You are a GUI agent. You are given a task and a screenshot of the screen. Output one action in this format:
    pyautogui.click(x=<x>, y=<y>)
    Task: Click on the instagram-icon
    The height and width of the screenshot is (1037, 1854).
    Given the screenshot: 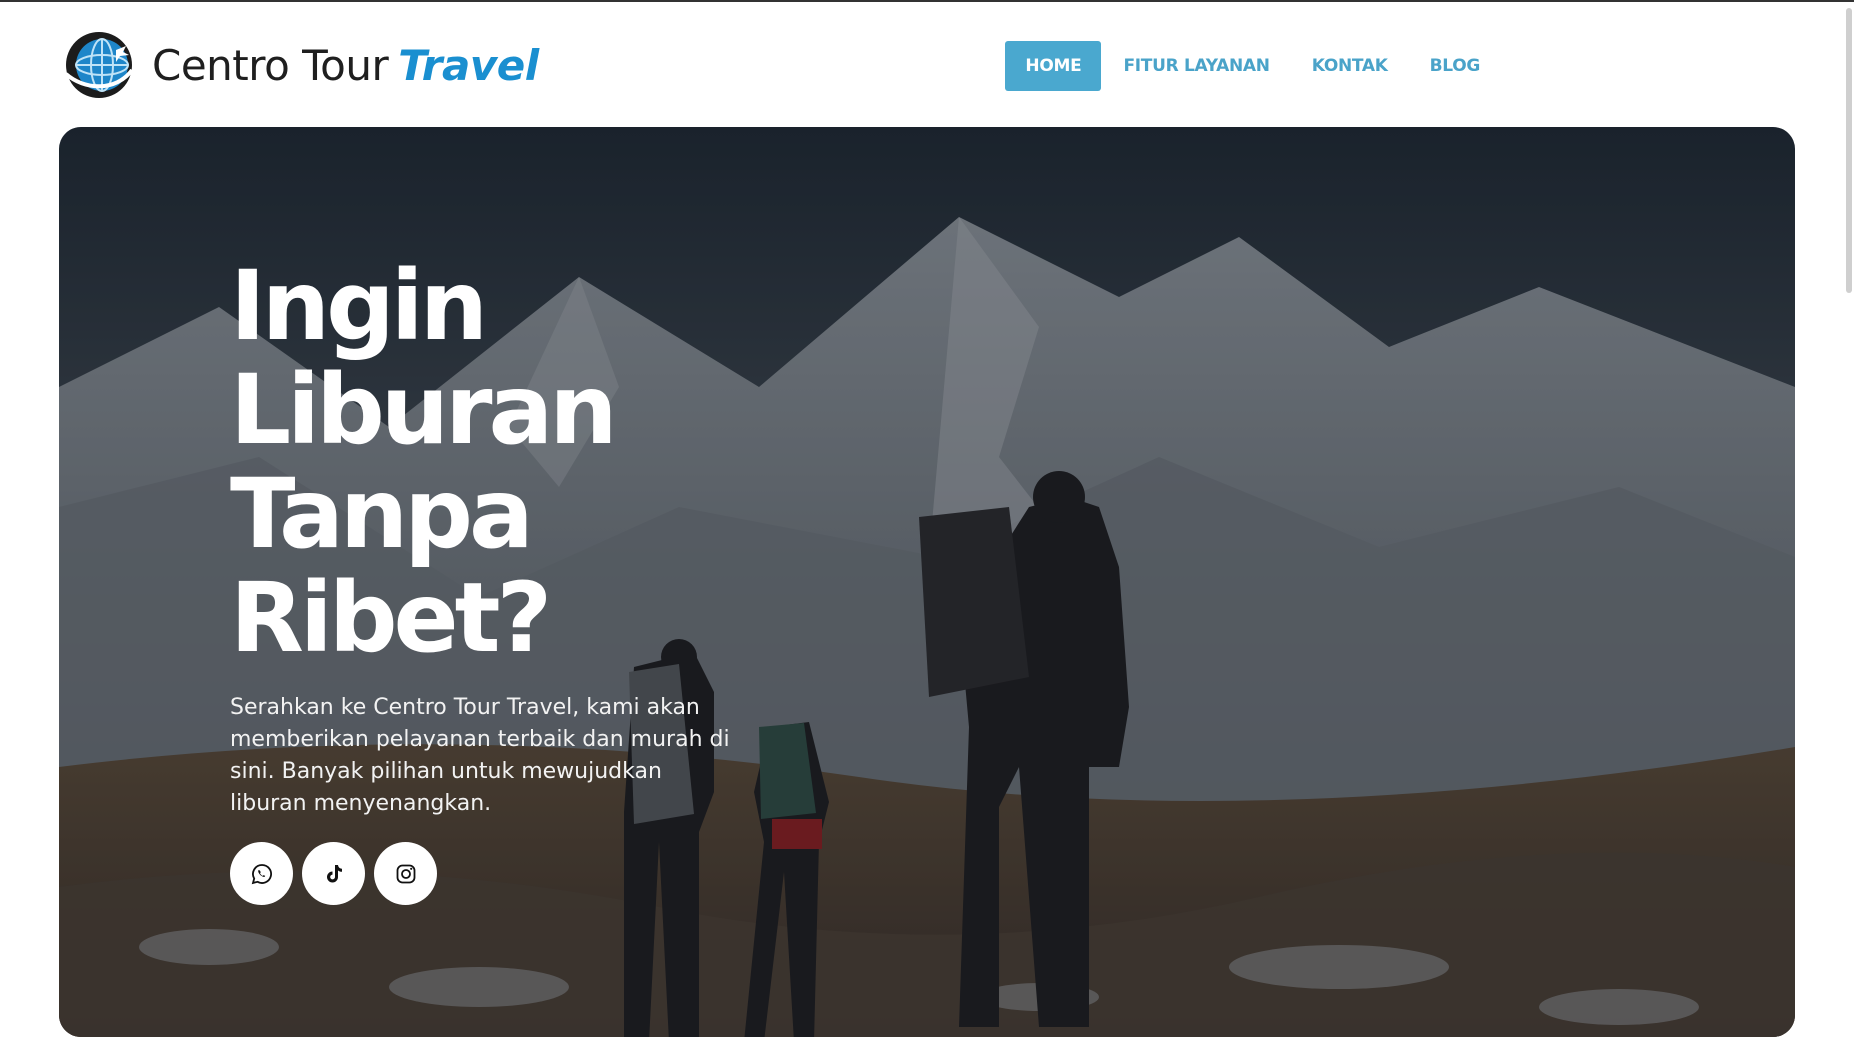 What is the action you would take?
    pyautogui.click(x=405, y=873)
    